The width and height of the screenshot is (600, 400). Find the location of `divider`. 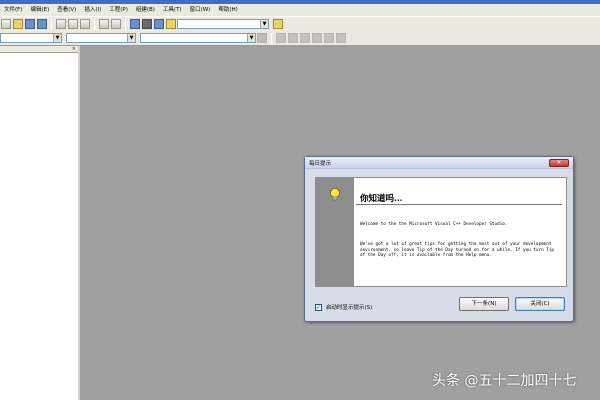

divider is located at coordinates (459, 204).